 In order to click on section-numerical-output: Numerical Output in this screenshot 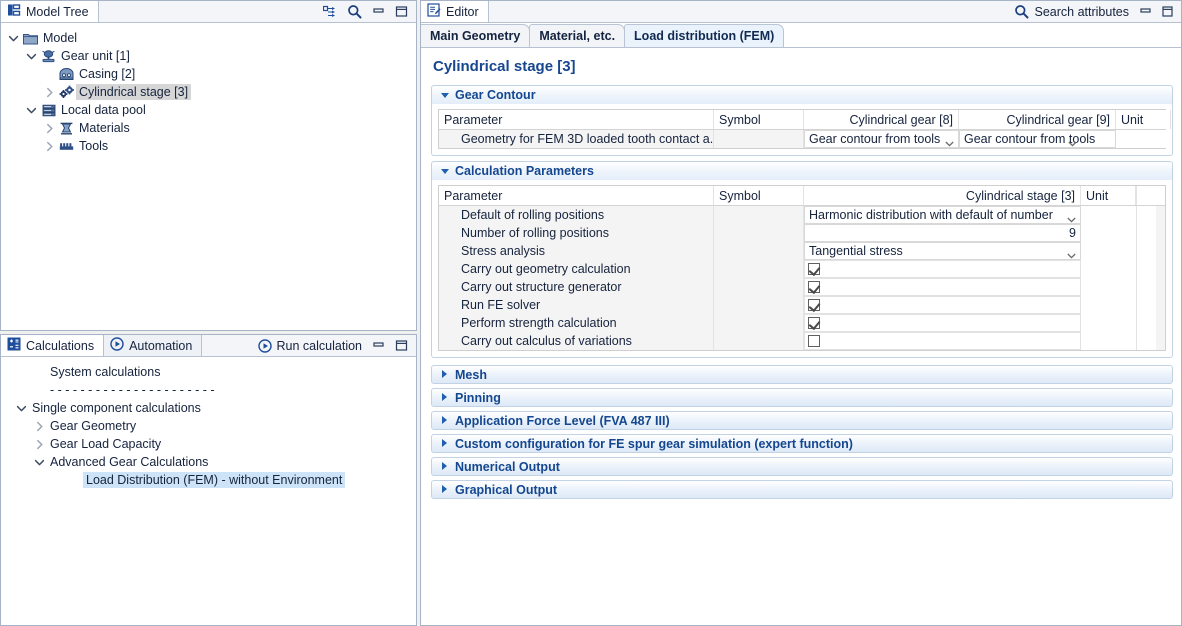, I will do `click(802, 466)`.